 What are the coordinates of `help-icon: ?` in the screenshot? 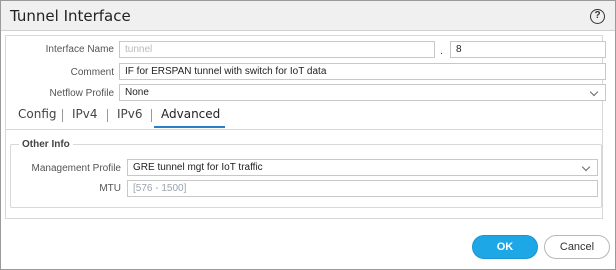 It's located at (597, 16).